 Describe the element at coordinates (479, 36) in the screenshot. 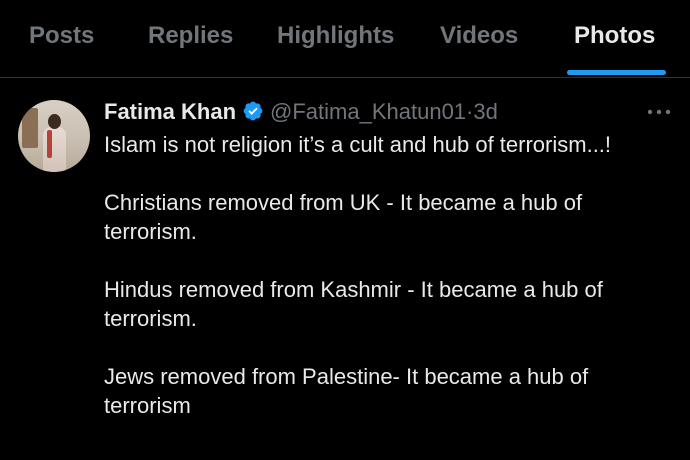

I see `tab-videos: Videos` at that location.